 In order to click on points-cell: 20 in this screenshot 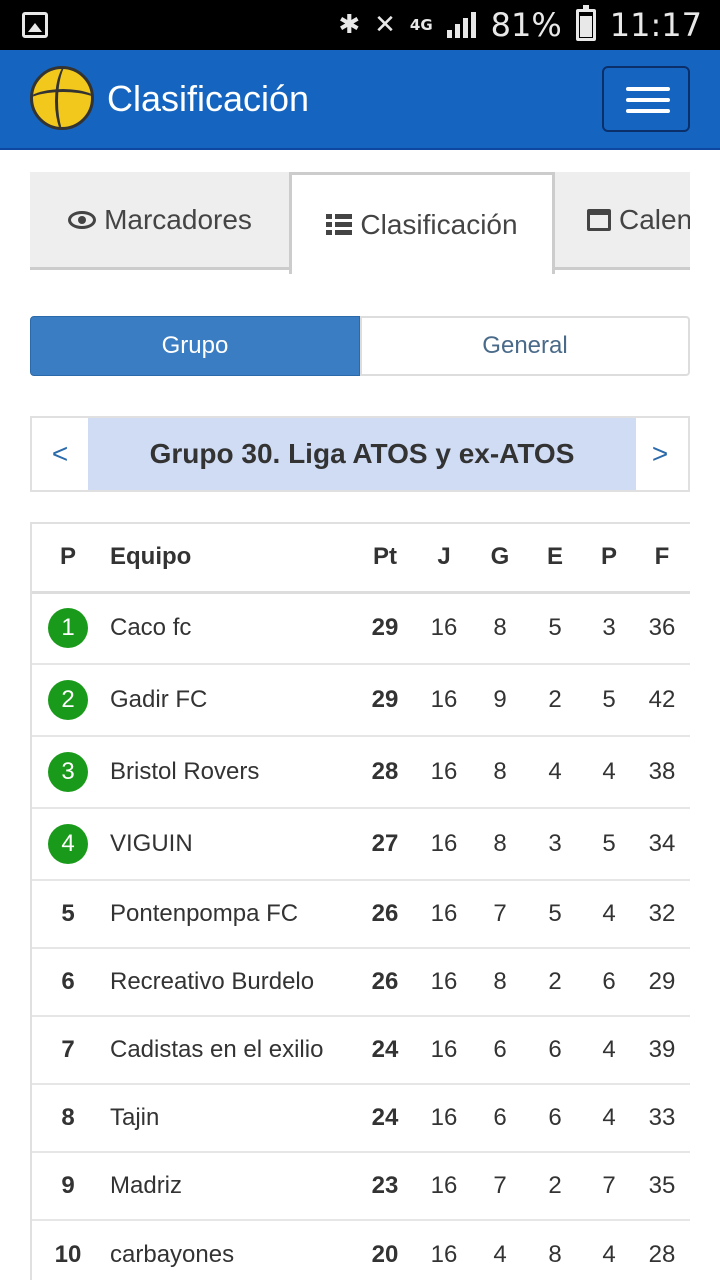, I will do `click(385, 1249)`.